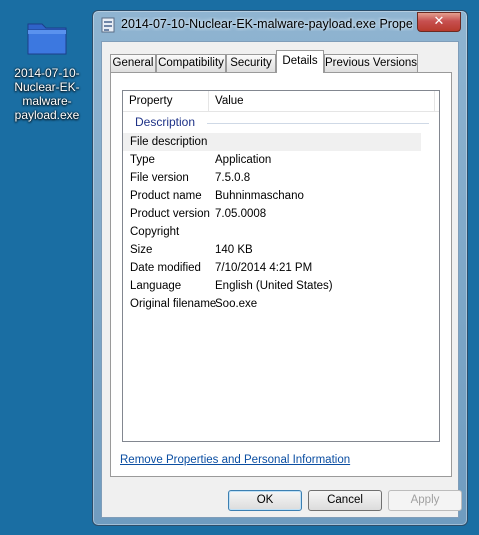 The height and width of the screenshot is (535, 479). I want to click on property-name: Date modified, so click(165, 268).